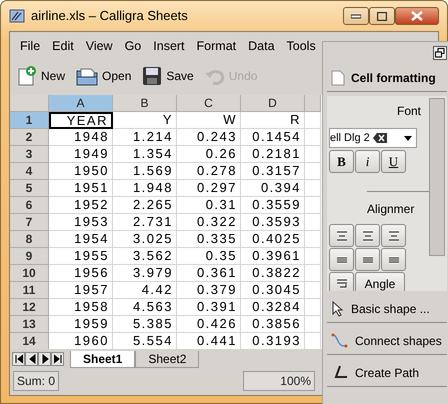 The width and height of the screenshot is (448, 404). Describe the element at coordinates (29, 341) in the screenshot. I see `row-header: 14` at that location.